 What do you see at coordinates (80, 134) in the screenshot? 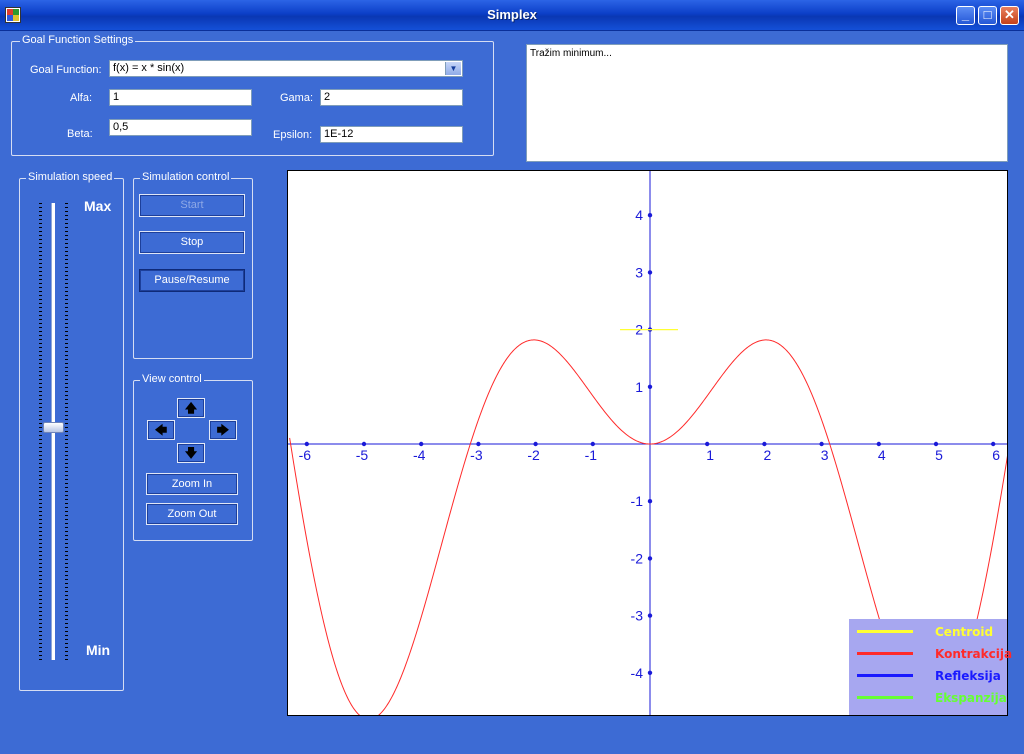
I see `beta-label: Beta:` at bounding box center [80, 134].